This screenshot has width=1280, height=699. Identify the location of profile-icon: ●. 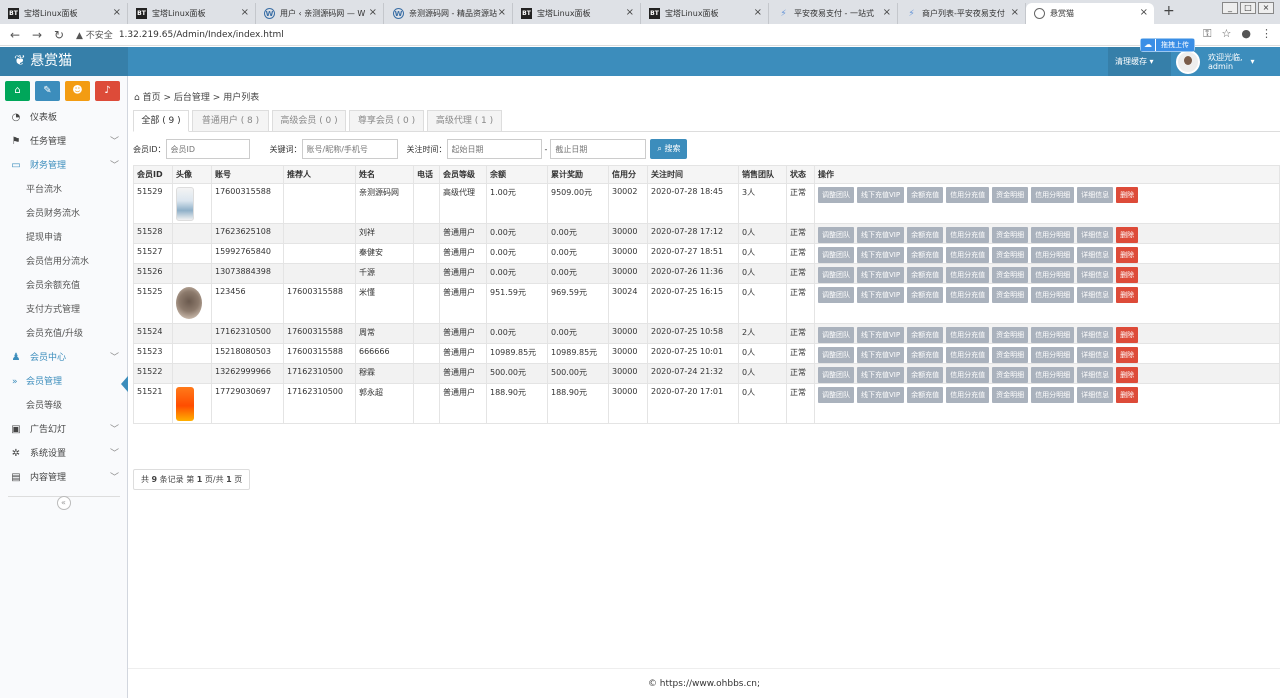
(1246, 34).